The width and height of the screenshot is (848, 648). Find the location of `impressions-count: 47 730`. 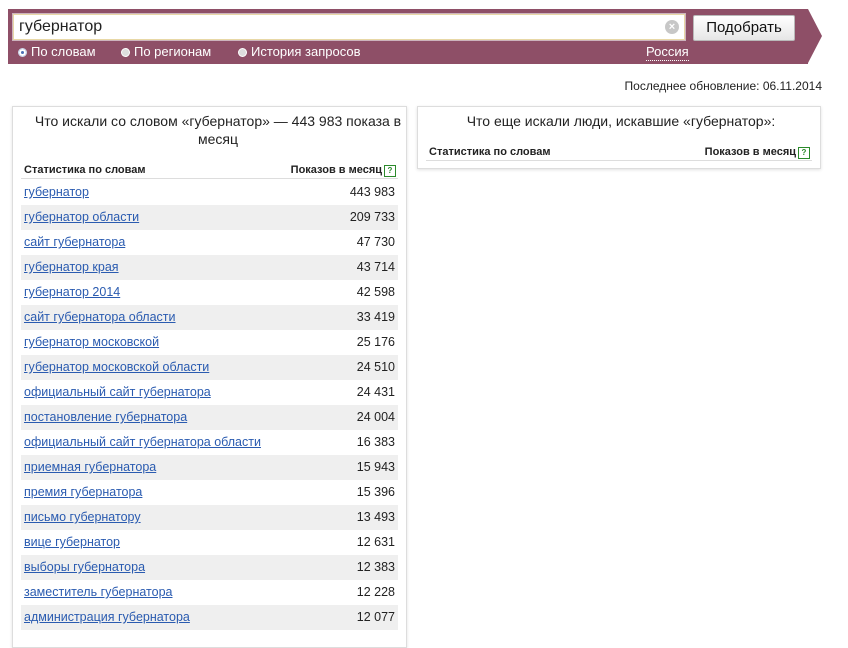

impressions-count: 47 730 is located at coordinates (375, 242).